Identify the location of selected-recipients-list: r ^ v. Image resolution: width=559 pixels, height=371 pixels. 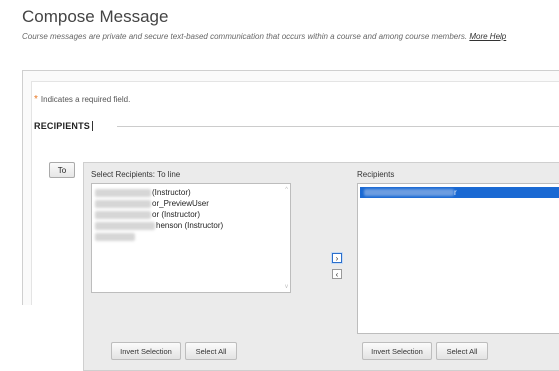
(458, 258).